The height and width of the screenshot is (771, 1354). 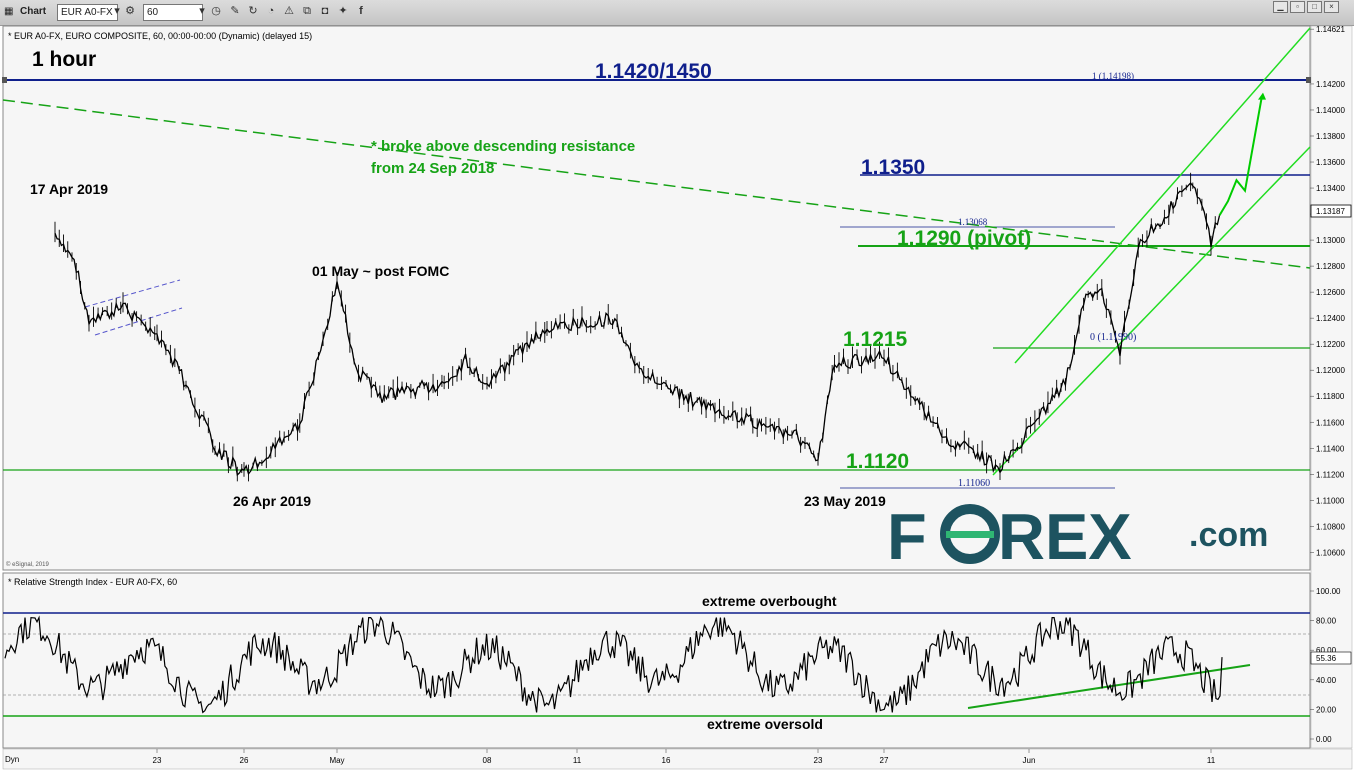 What do you see at coordinates (253, 11) in the screenshot?
I see `refresh-icon: ↻` at bounding box center [253, 11].